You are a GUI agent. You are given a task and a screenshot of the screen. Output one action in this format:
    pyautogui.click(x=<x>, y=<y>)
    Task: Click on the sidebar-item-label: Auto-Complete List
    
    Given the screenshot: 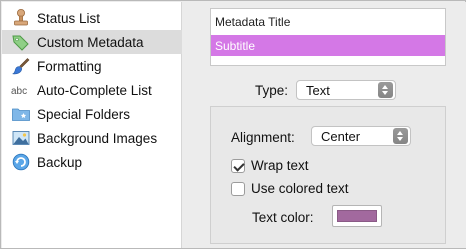 What is the action you would take?
    pyautogui.click(x=94, y=90)
    